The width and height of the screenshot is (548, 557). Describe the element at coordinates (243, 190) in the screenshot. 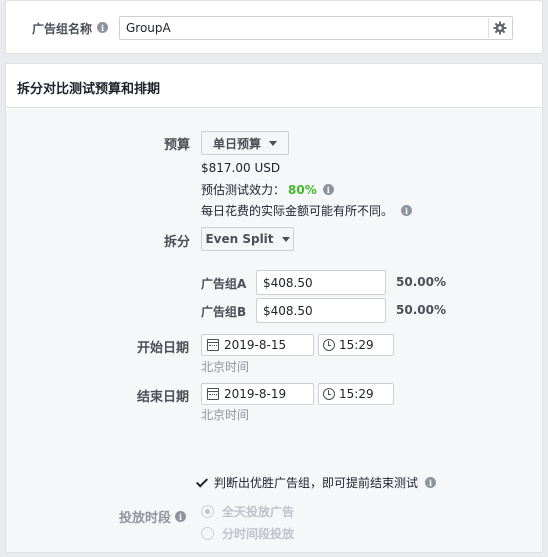

I see `test-power-label: 预估测试效力：` at that location.